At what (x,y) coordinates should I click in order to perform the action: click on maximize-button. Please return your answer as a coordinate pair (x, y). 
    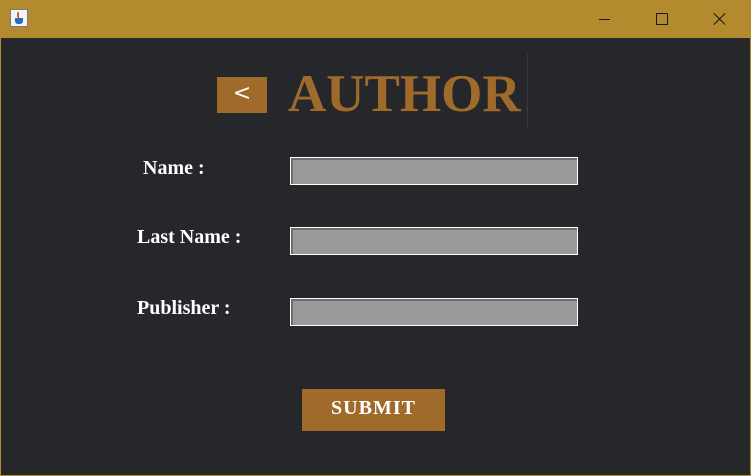
    Looking at the image, I should click on (662, 19).